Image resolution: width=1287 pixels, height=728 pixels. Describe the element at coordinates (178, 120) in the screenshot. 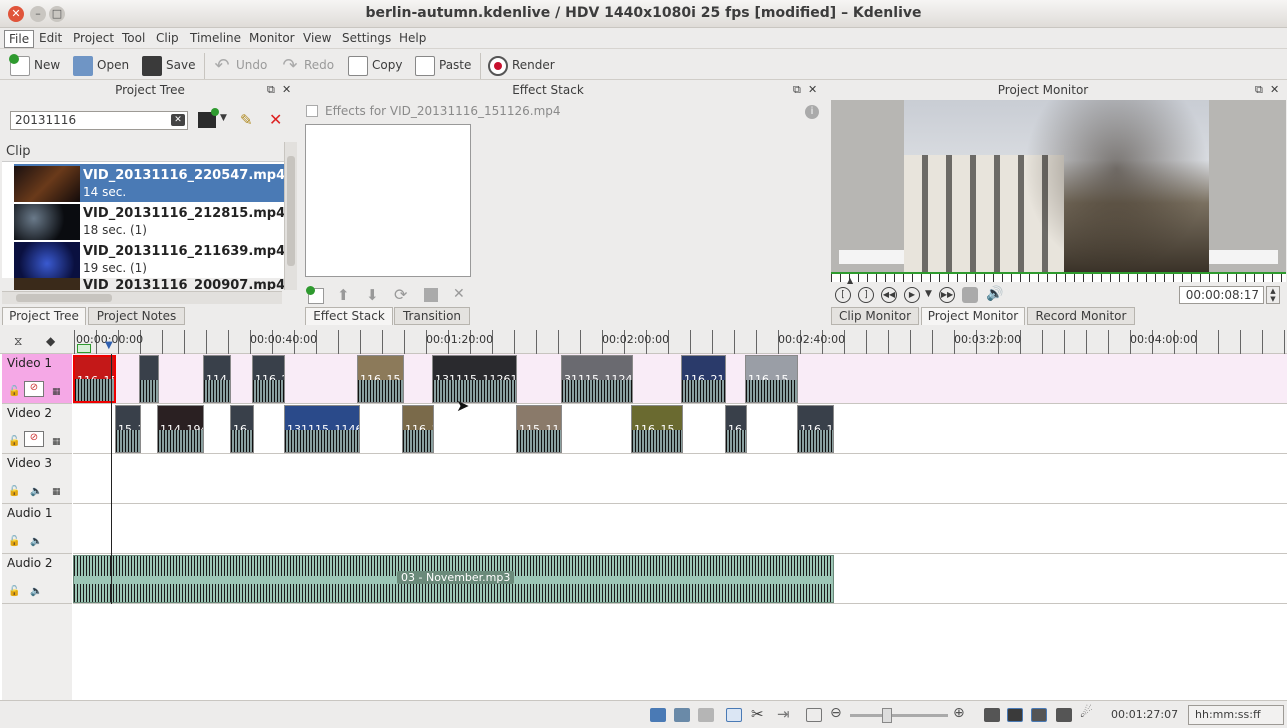

I see `clear-search-icon: ✕` at that location.